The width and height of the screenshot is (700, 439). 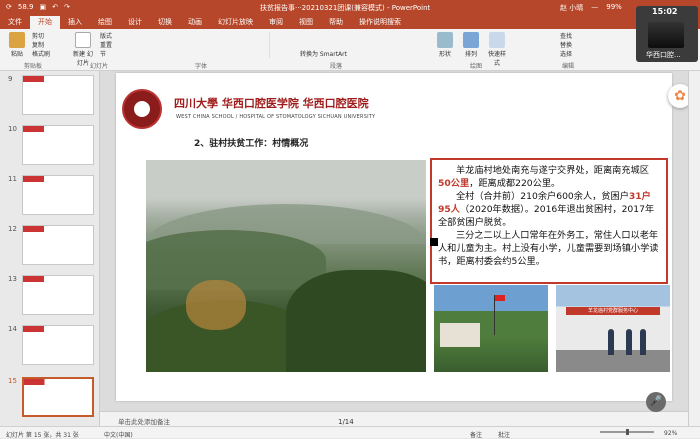 I want to click on notes-pane: 单击此处添加备注, so click(x=394, y=418).